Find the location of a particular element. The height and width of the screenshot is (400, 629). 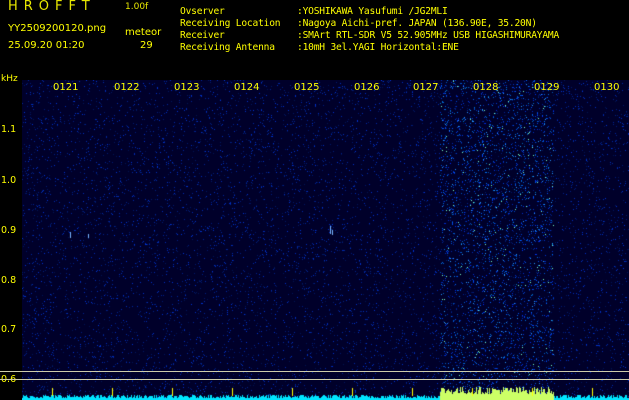

x-tick-label: 0130 is located at coordinates (607, 87).